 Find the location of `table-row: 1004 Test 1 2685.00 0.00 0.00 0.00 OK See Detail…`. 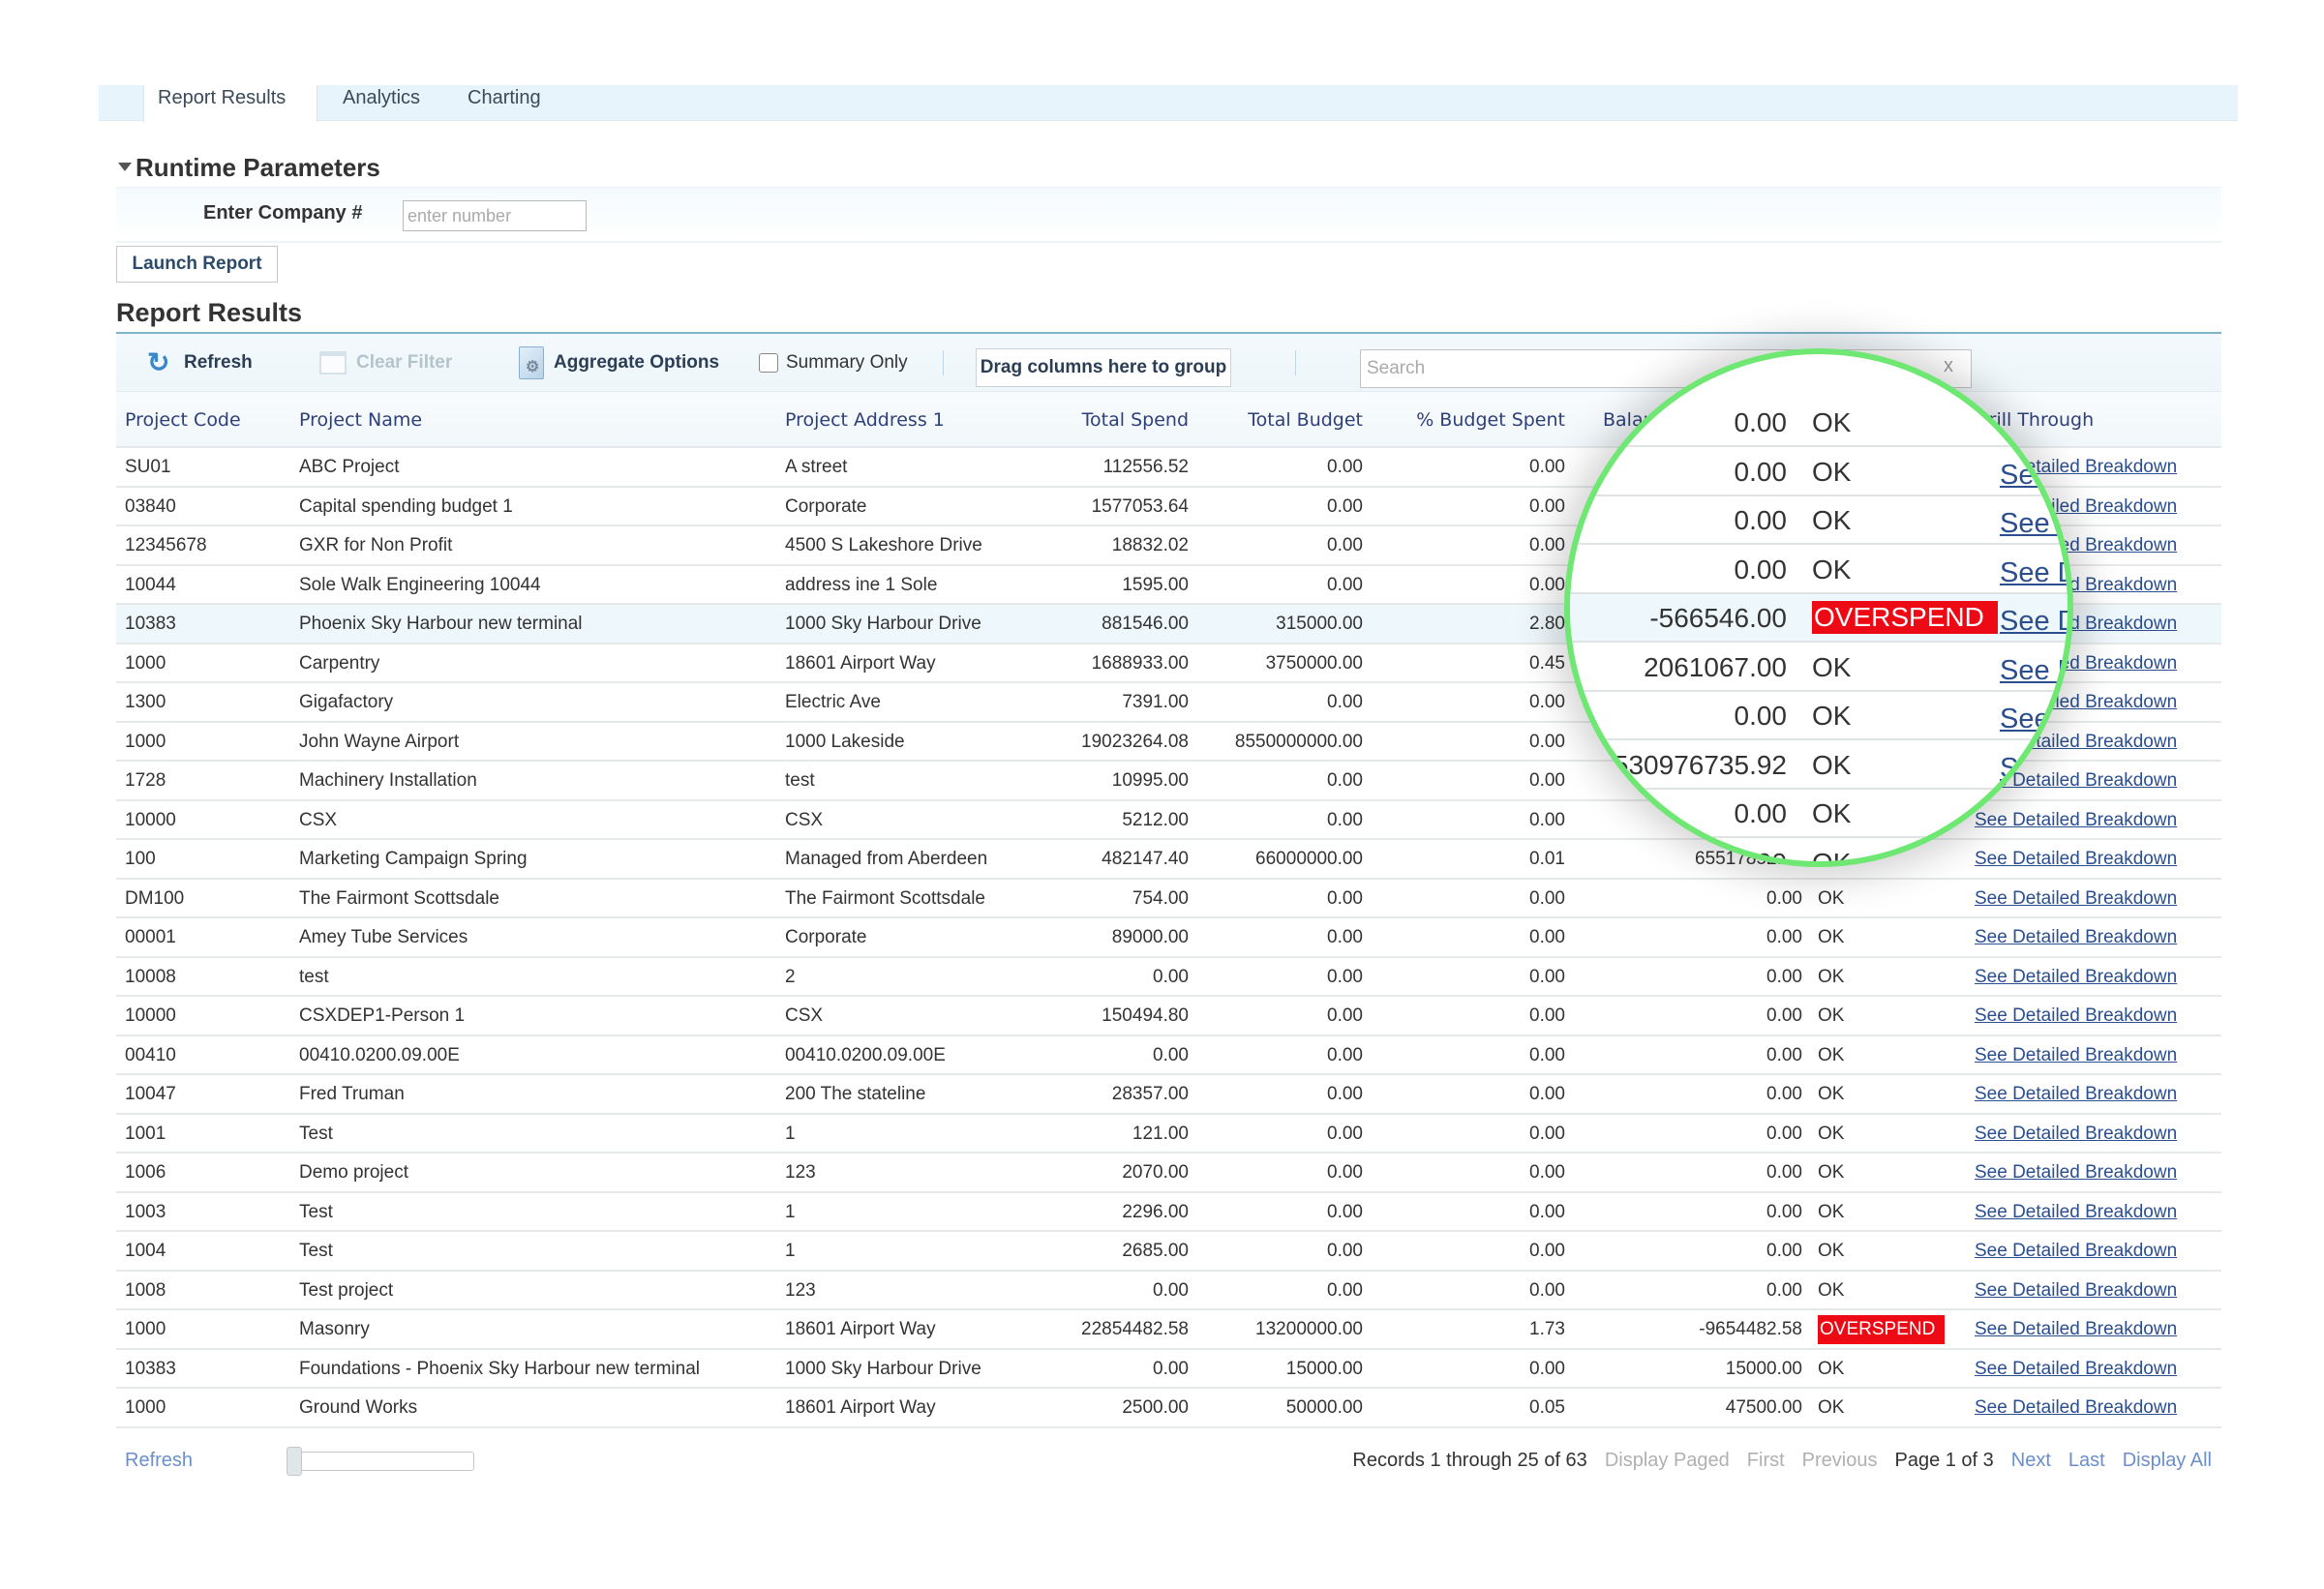

table-row: 1004 Test 1 2685.00 0.00 0.00 0.00 OK See Detail… is located at coordinates (1168, 1252).